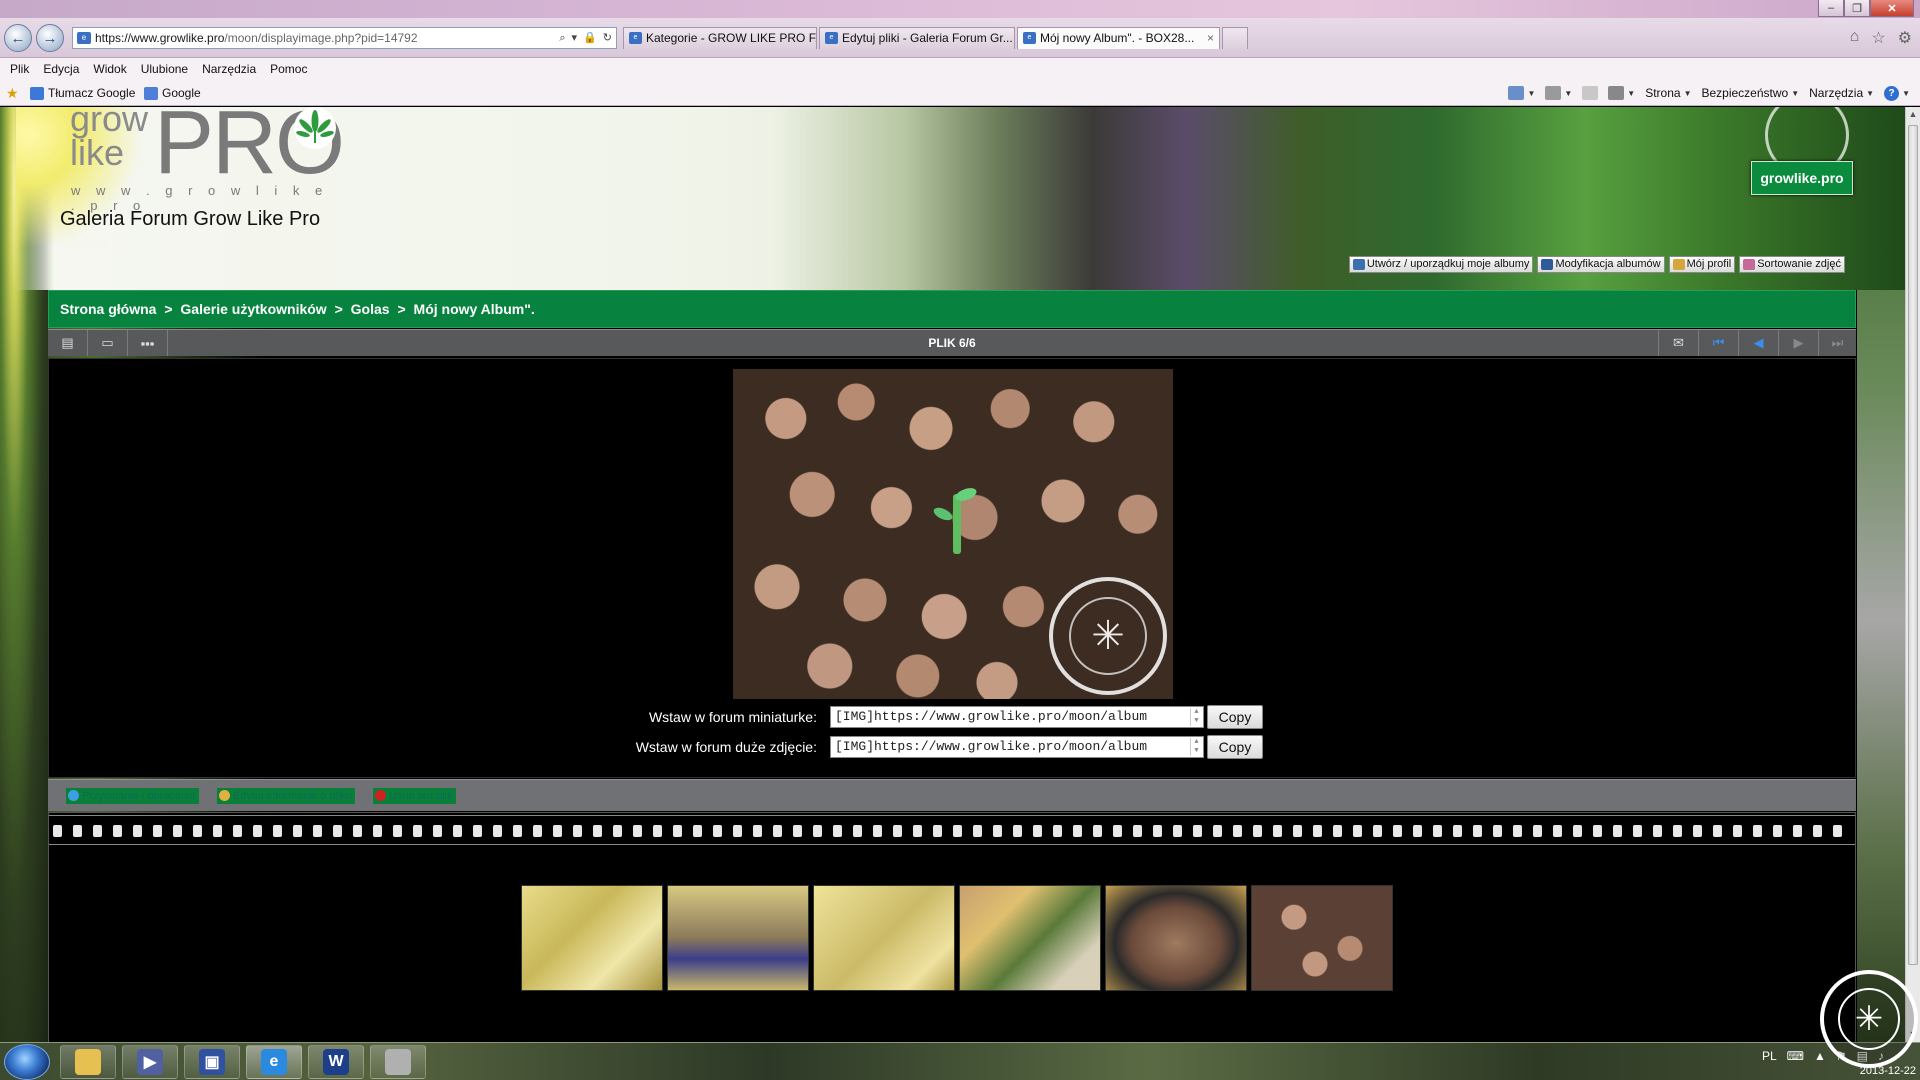 The image size is (1920, 1080). I want to click on favorites-star-icon: ☆, so click(1878, 38).